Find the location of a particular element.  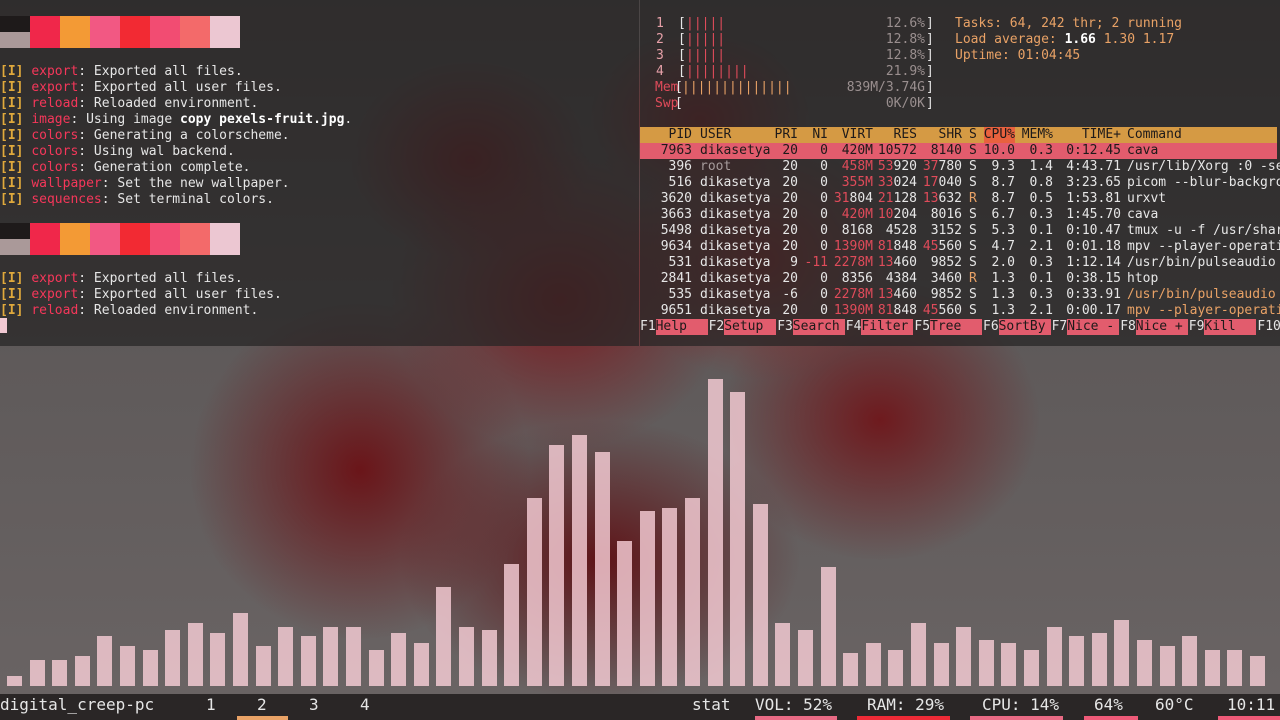

log-module: export is located at coordinates (55, 278).